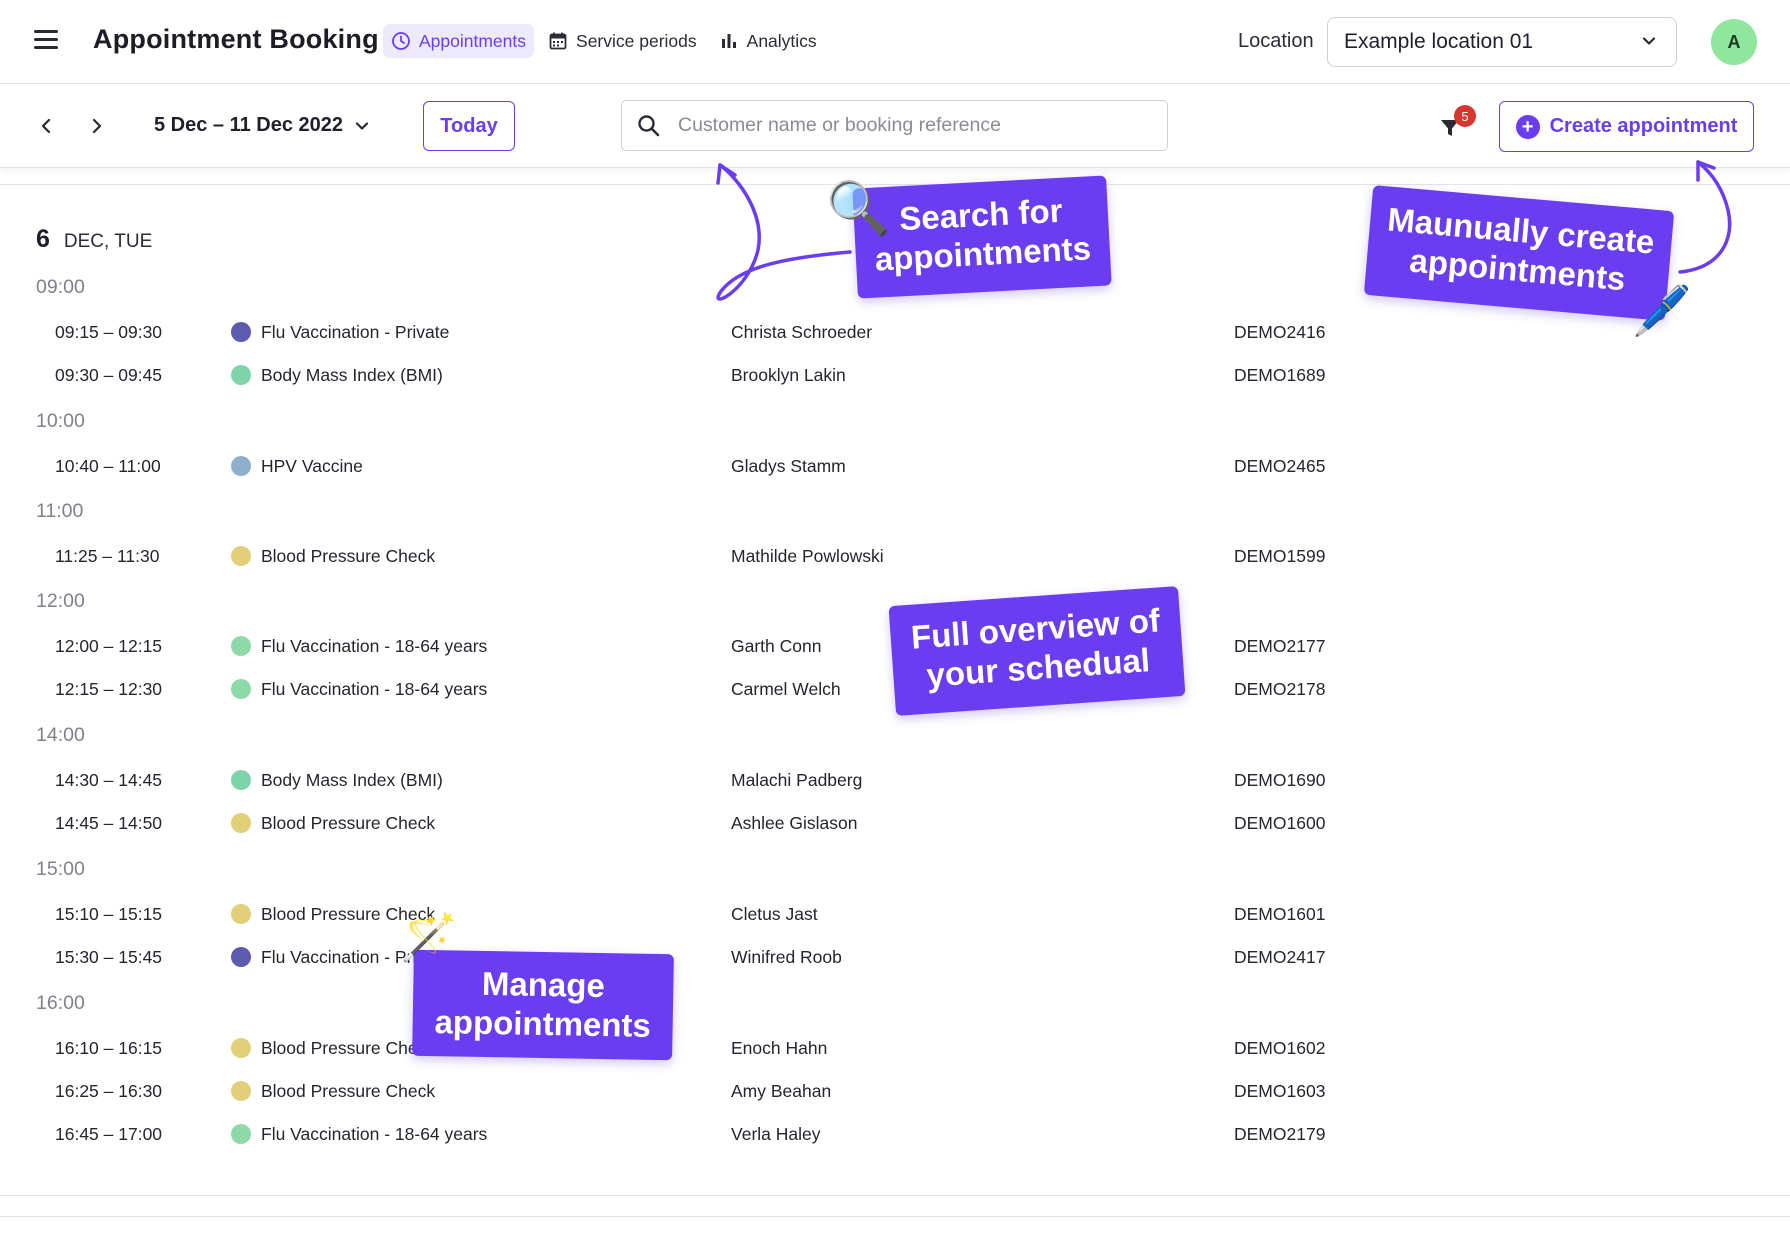  Describe the element at coordinates (786, 688) in the screenshot. I see `customer-name: Carmel Welch` at that location.